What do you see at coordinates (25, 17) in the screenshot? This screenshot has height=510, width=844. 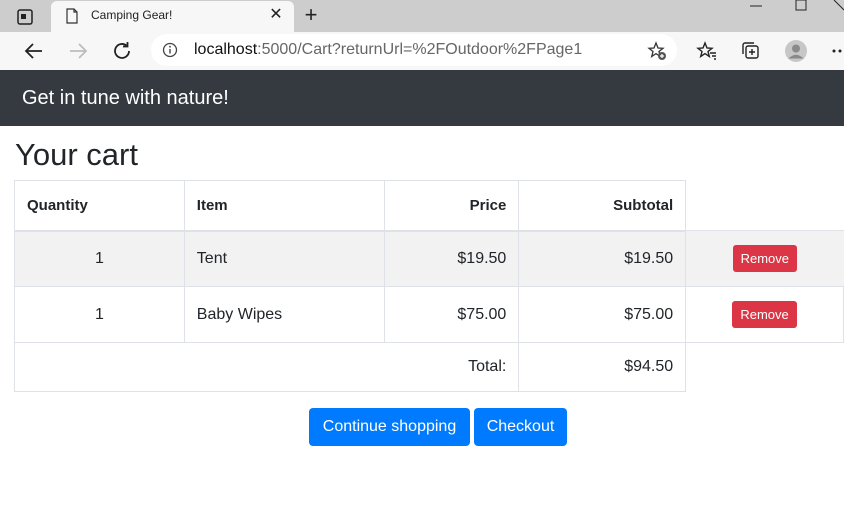 I see `tab-actions-icon` at bounding box center [25, 17].